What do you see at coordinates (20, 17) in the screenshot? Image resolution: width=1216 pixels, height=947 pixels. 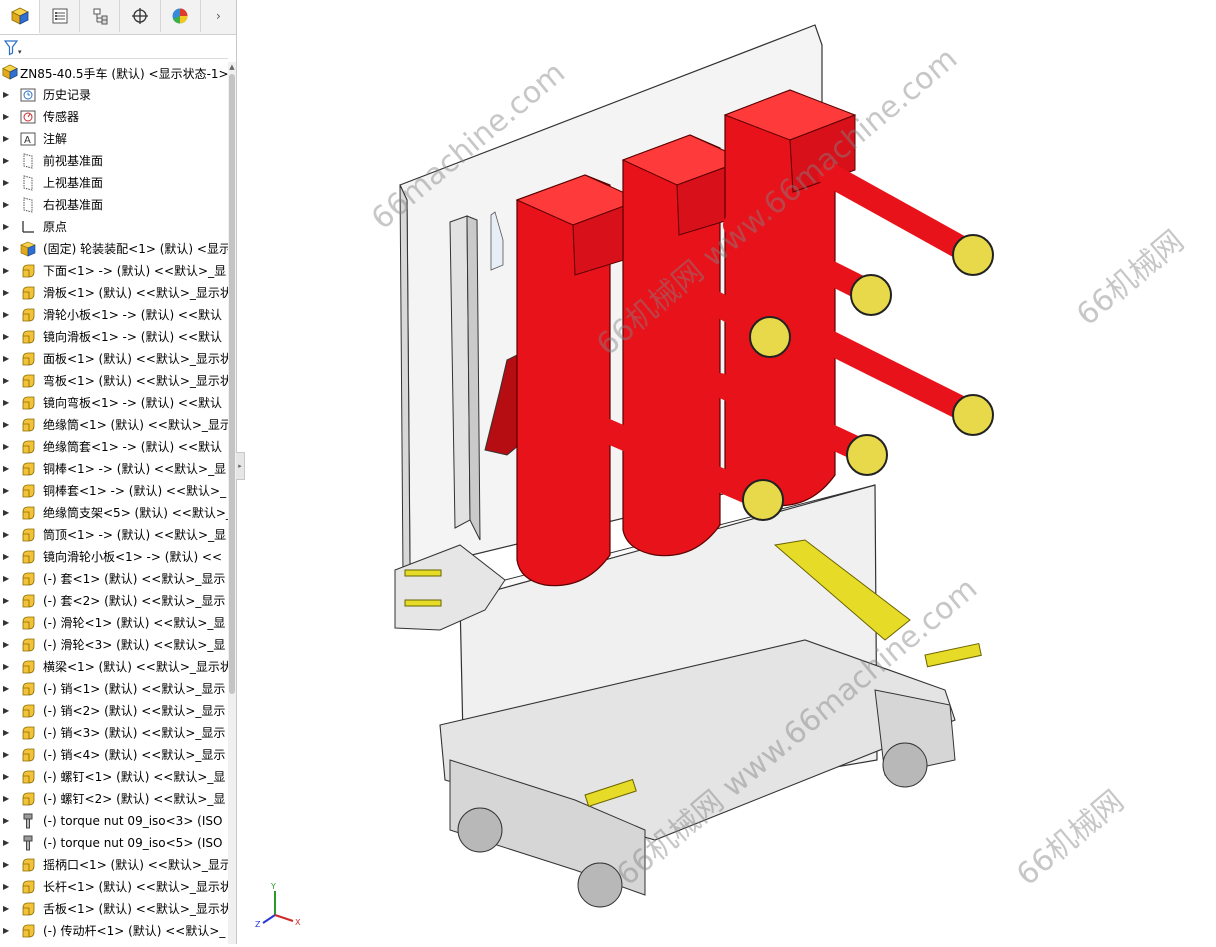 I see `tab-feature-manager` at bounding box center [20, 17].